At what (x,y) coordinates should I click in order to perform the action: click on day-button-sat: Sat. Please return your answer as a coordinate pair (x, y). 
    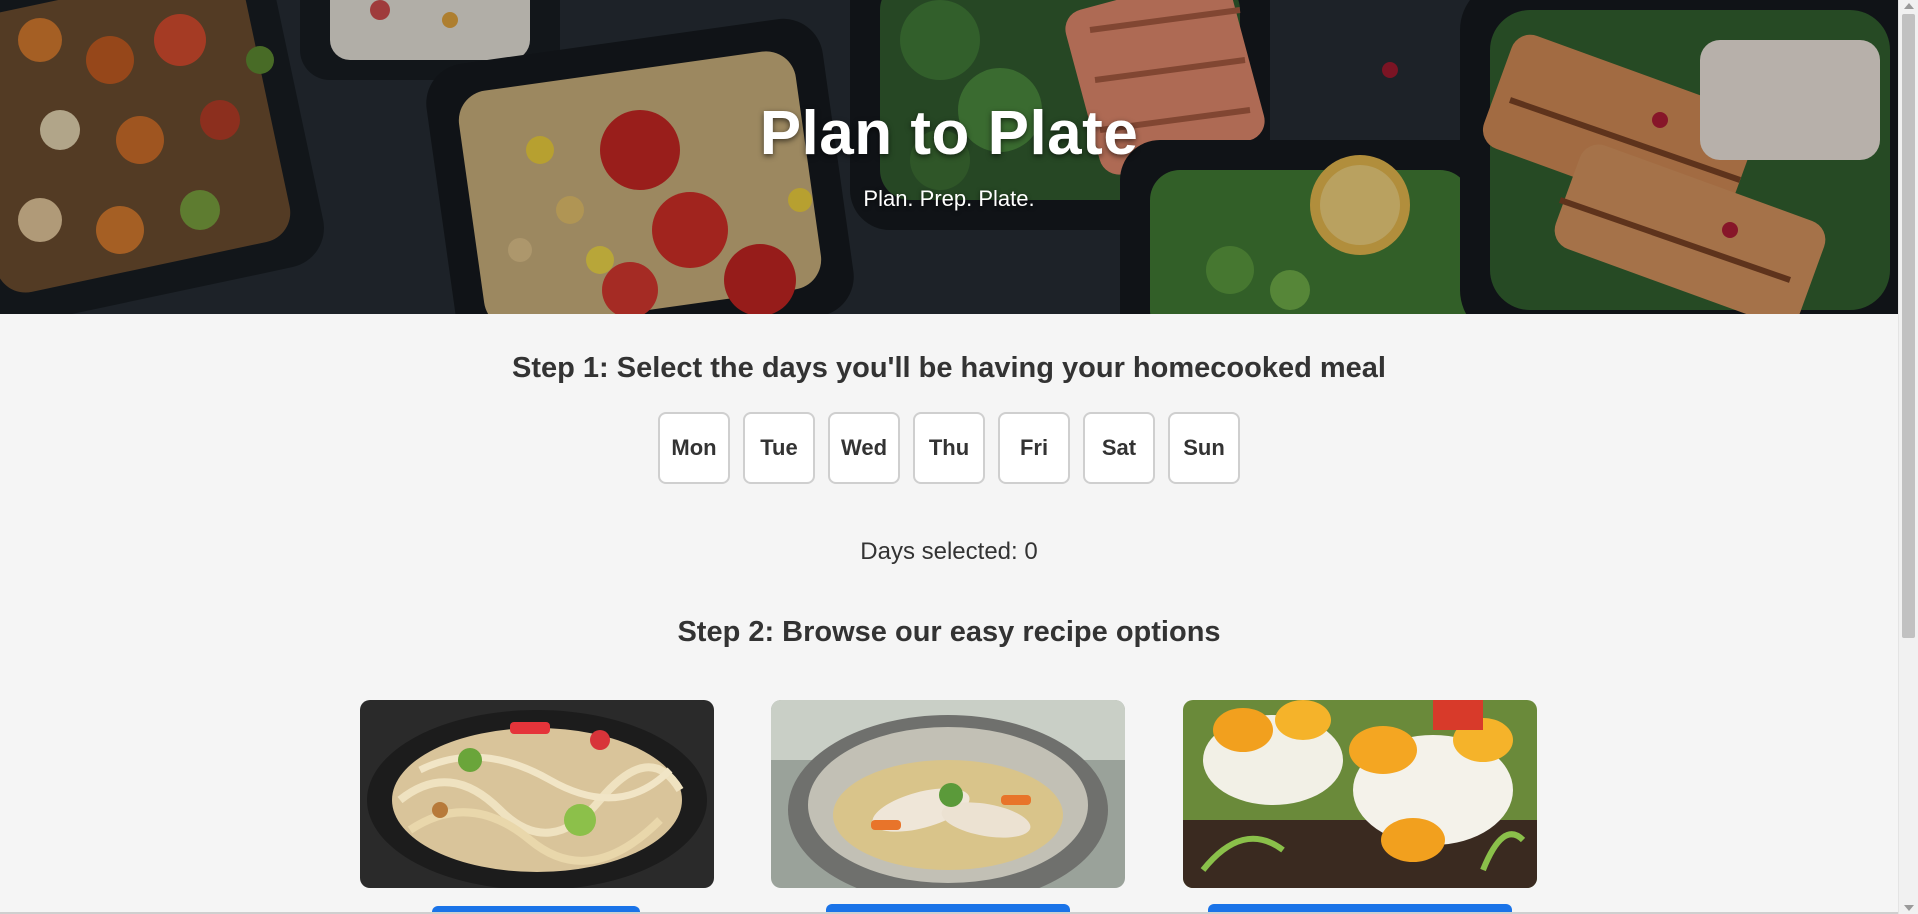
    Looking at the image, I should click on (1119, 448).